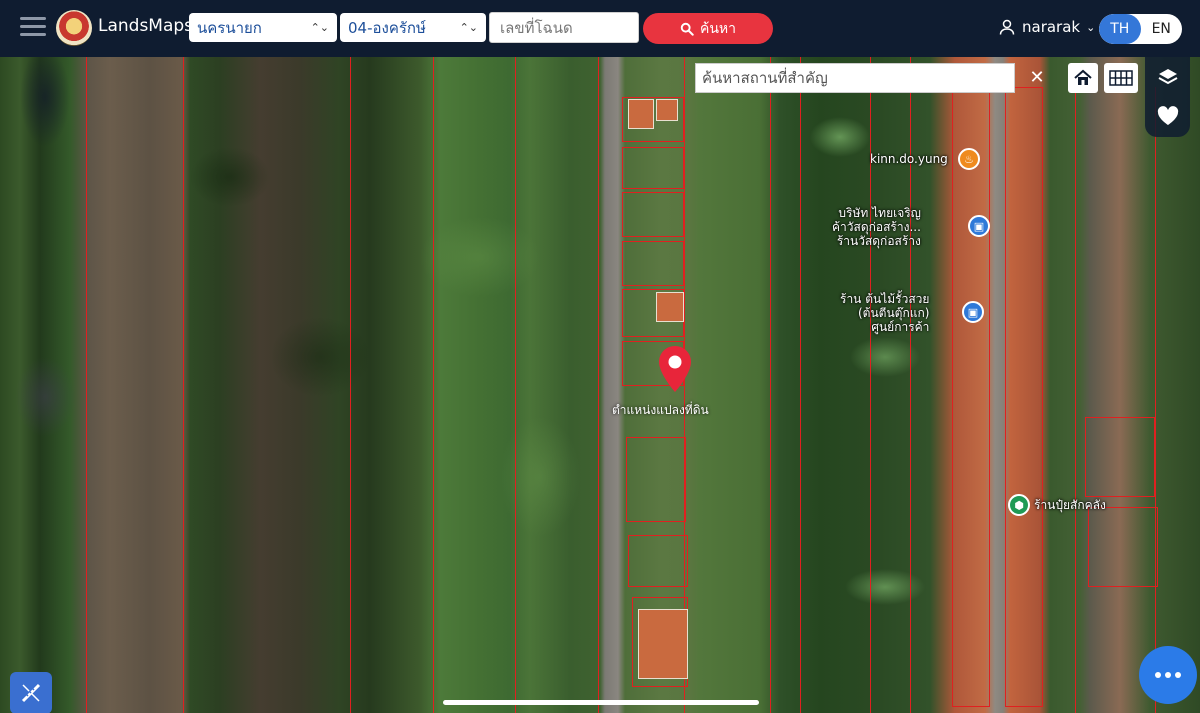 The width and height of the screenshot is (1200, 713). I want to click on measure-tool-button, so click(31, 692).